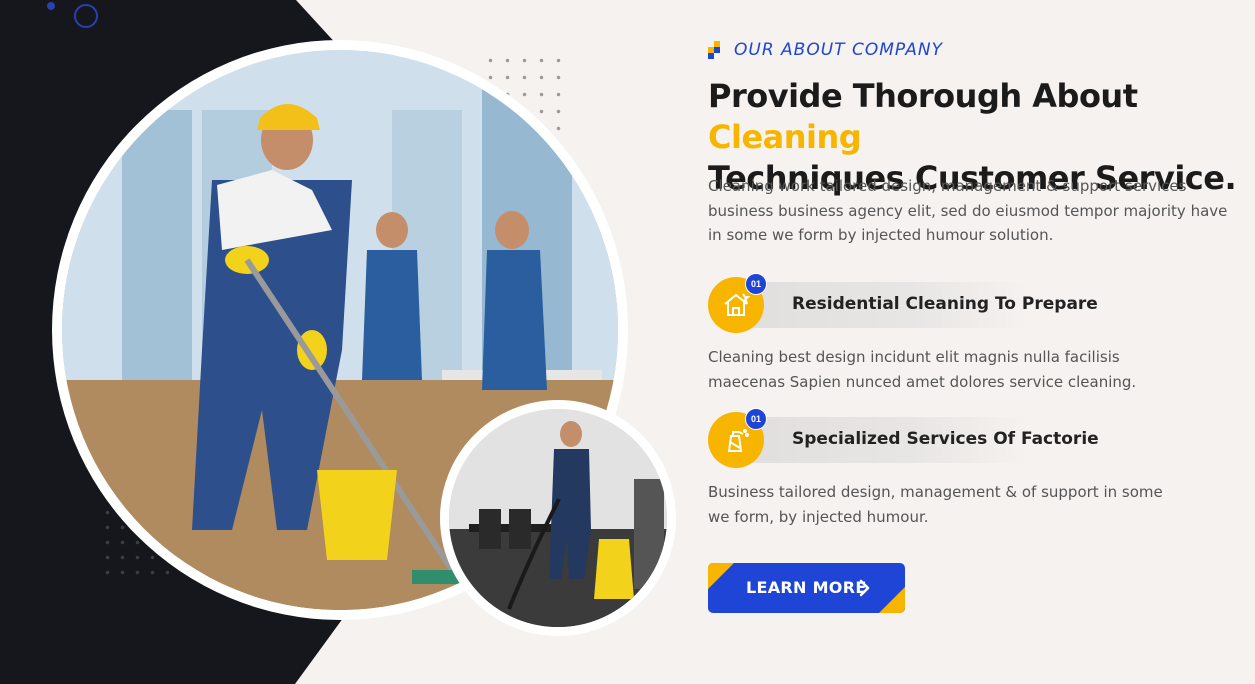  Describe the element at coordinates (945, 304) in the screenshot. I see `feature-title: Residential Cleaning To Prepare` at that location.